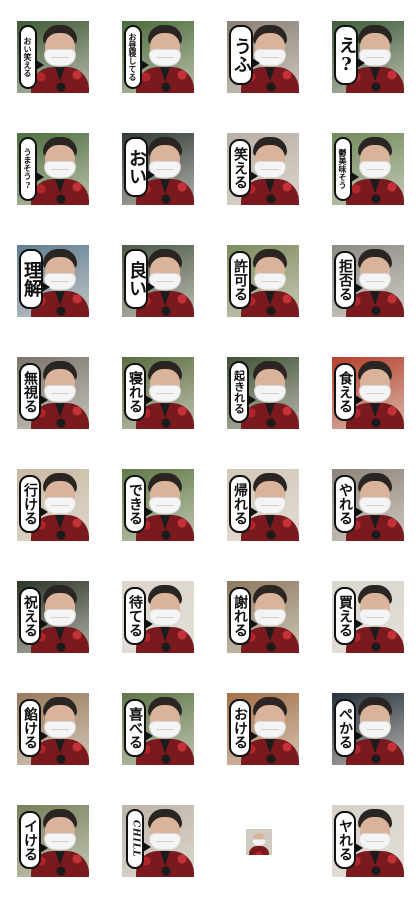  I want to click on sticker-item: CHILL, so click(158, 841).